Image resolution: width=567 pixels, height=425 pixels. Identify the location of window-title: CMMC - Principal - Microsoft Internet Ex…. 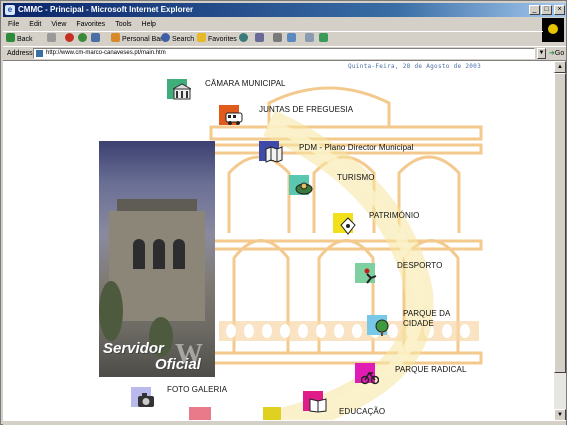
(106, 9).